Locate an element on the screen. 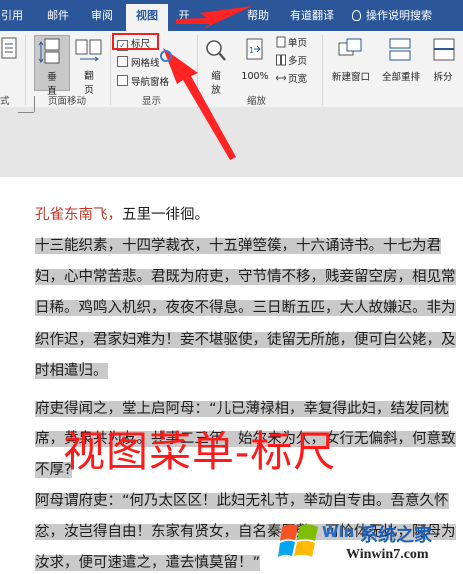 Image resolution: width=463 pixels, height=574 pixels. line-text: 妇，心中常苦悲。君既为府吏，守节情不移，贱妾留空房，相见常 is located at coordinates (245, 277).